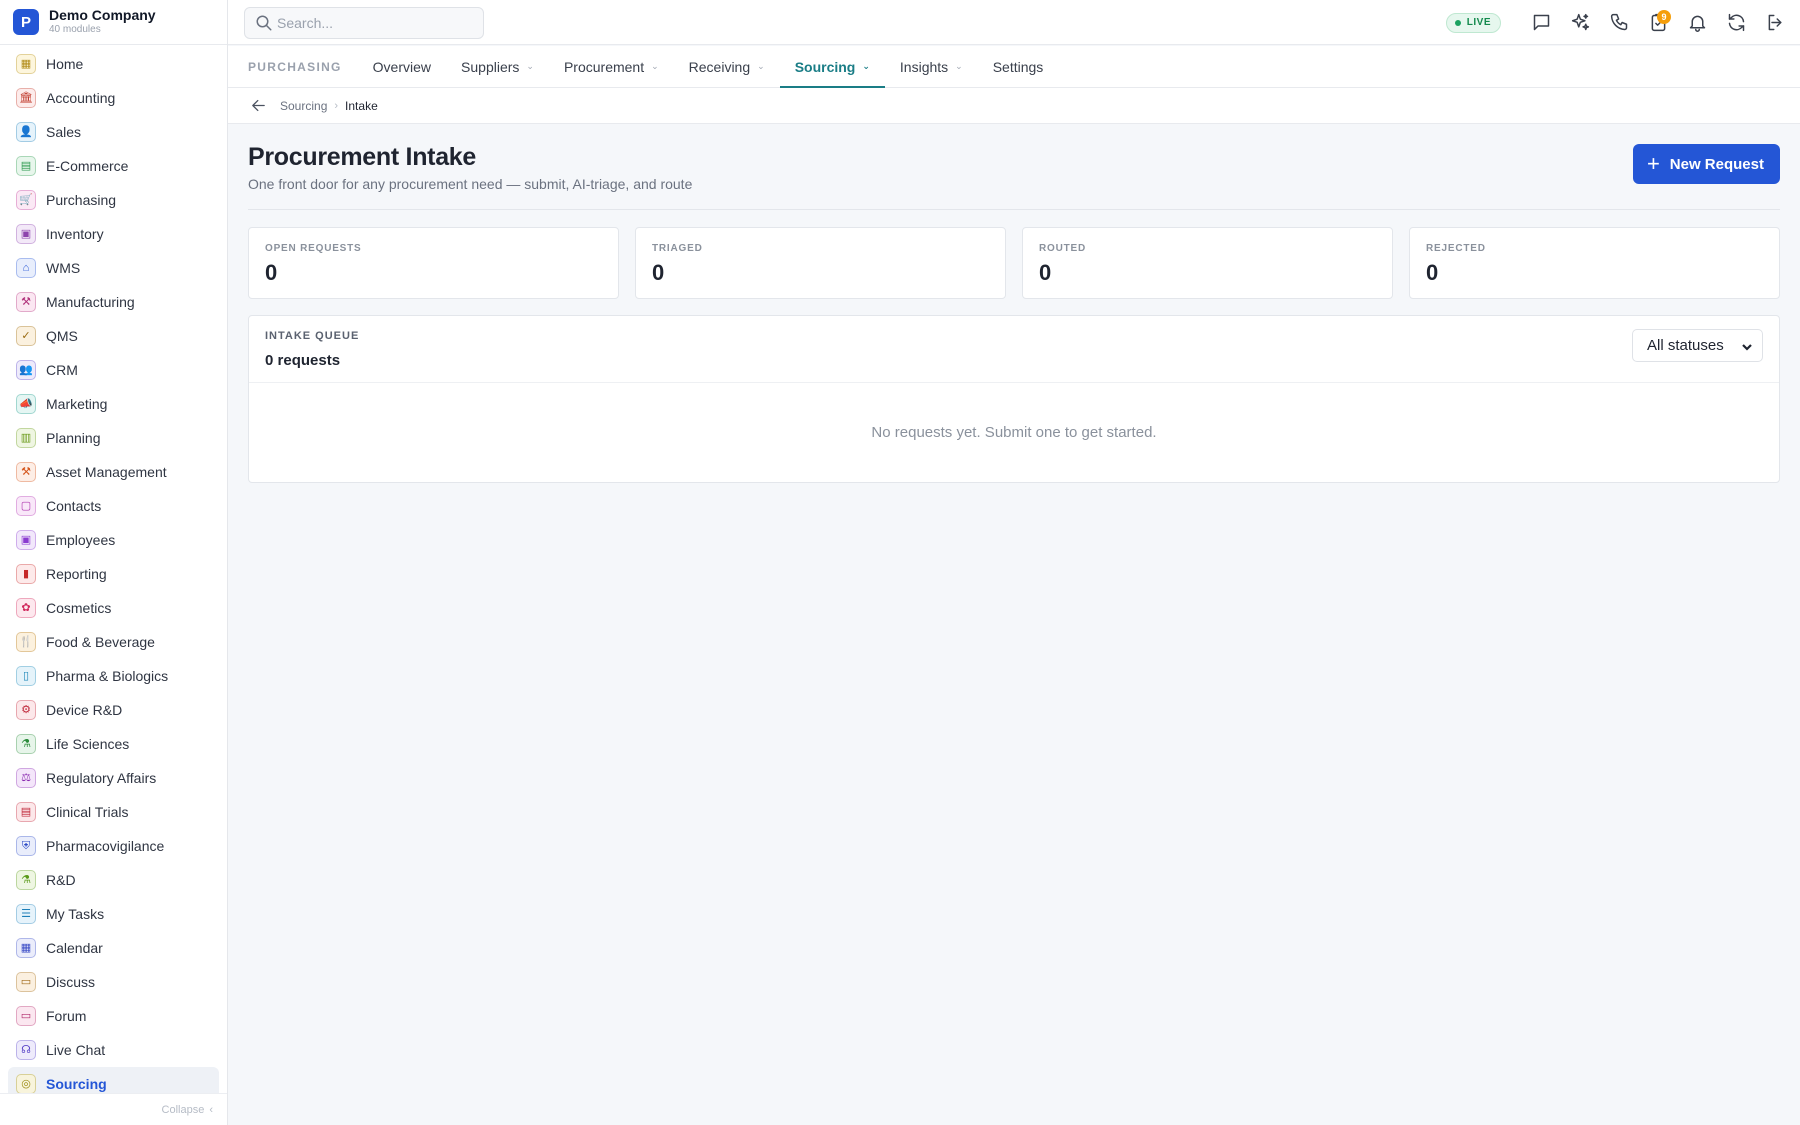  What do you see at coordinates (113, 234) in the screenshot?
I see `sidebar-item-inventory: ▣ Inventory` at bounding box center [113, 234].